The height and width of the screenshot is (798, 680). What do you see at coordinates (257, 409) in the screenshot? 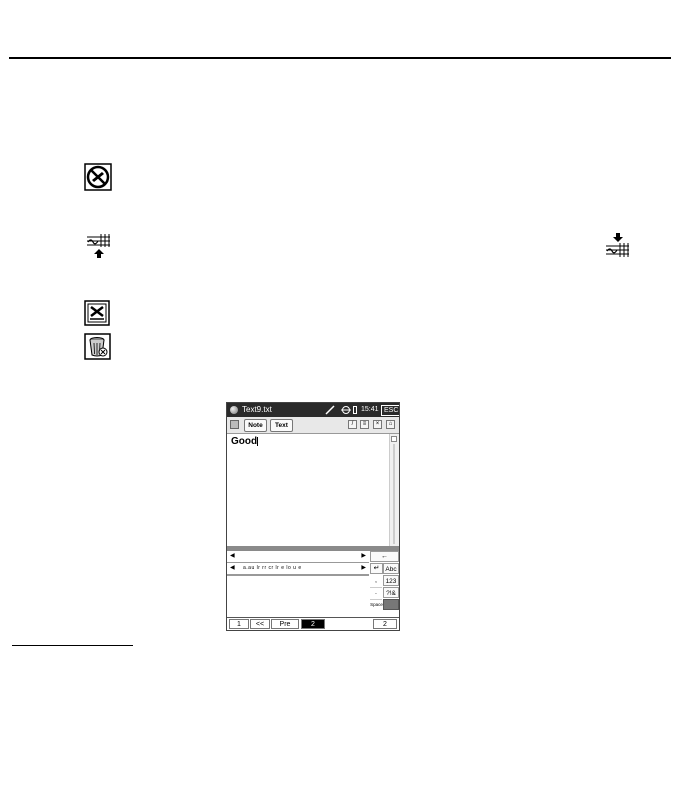
I see `file-name: Text9.txt` at bounding box center [257, 409].